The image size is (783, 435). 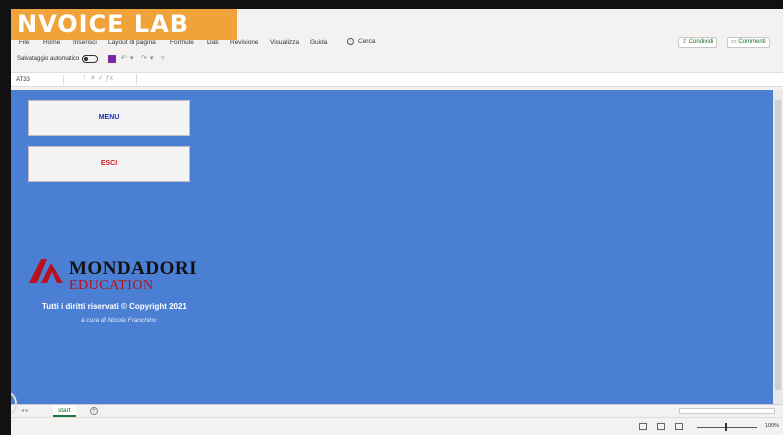 What do you see at coordinates (661, 426) in the screenshot?
I see `page-layout-view-icon` at bounding box center [661, 426].